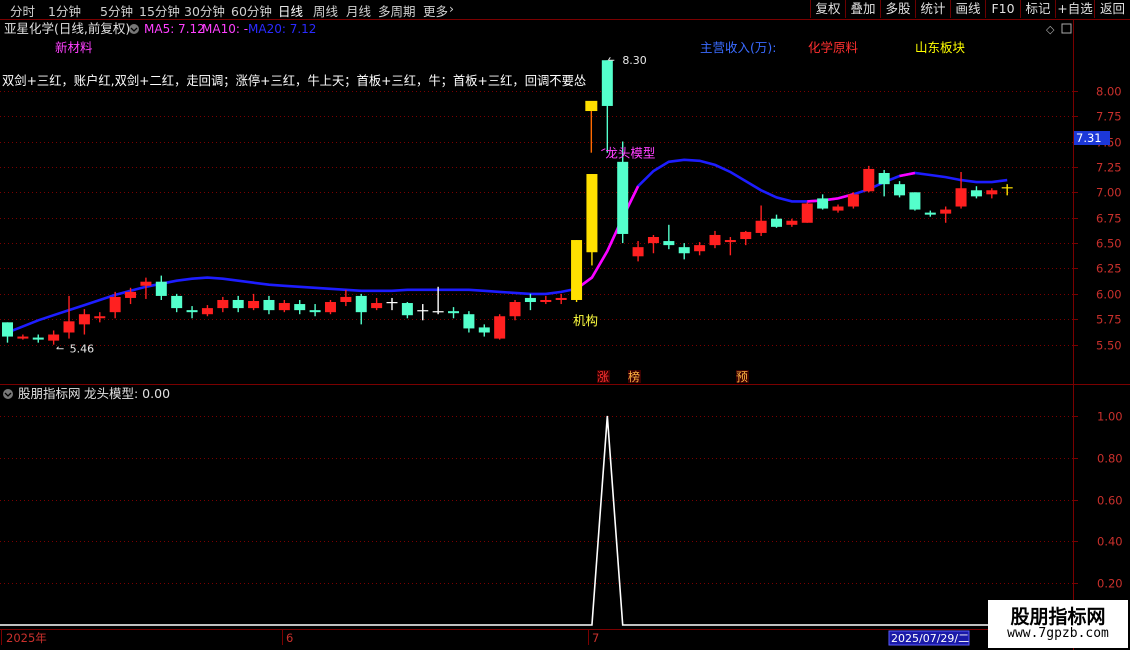 The height and width of the screenshot is (650, 1130). What do you see at coordinates (940, 47) in the screenshot?
I see `tag-shandong: 山东板块` at bounding box center [940, 47].